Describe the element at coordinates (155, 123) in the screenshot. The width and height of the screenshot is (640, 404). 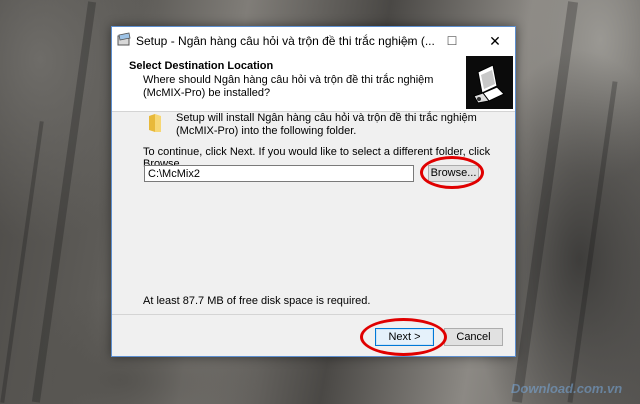
I see `folder-icon` at that location.